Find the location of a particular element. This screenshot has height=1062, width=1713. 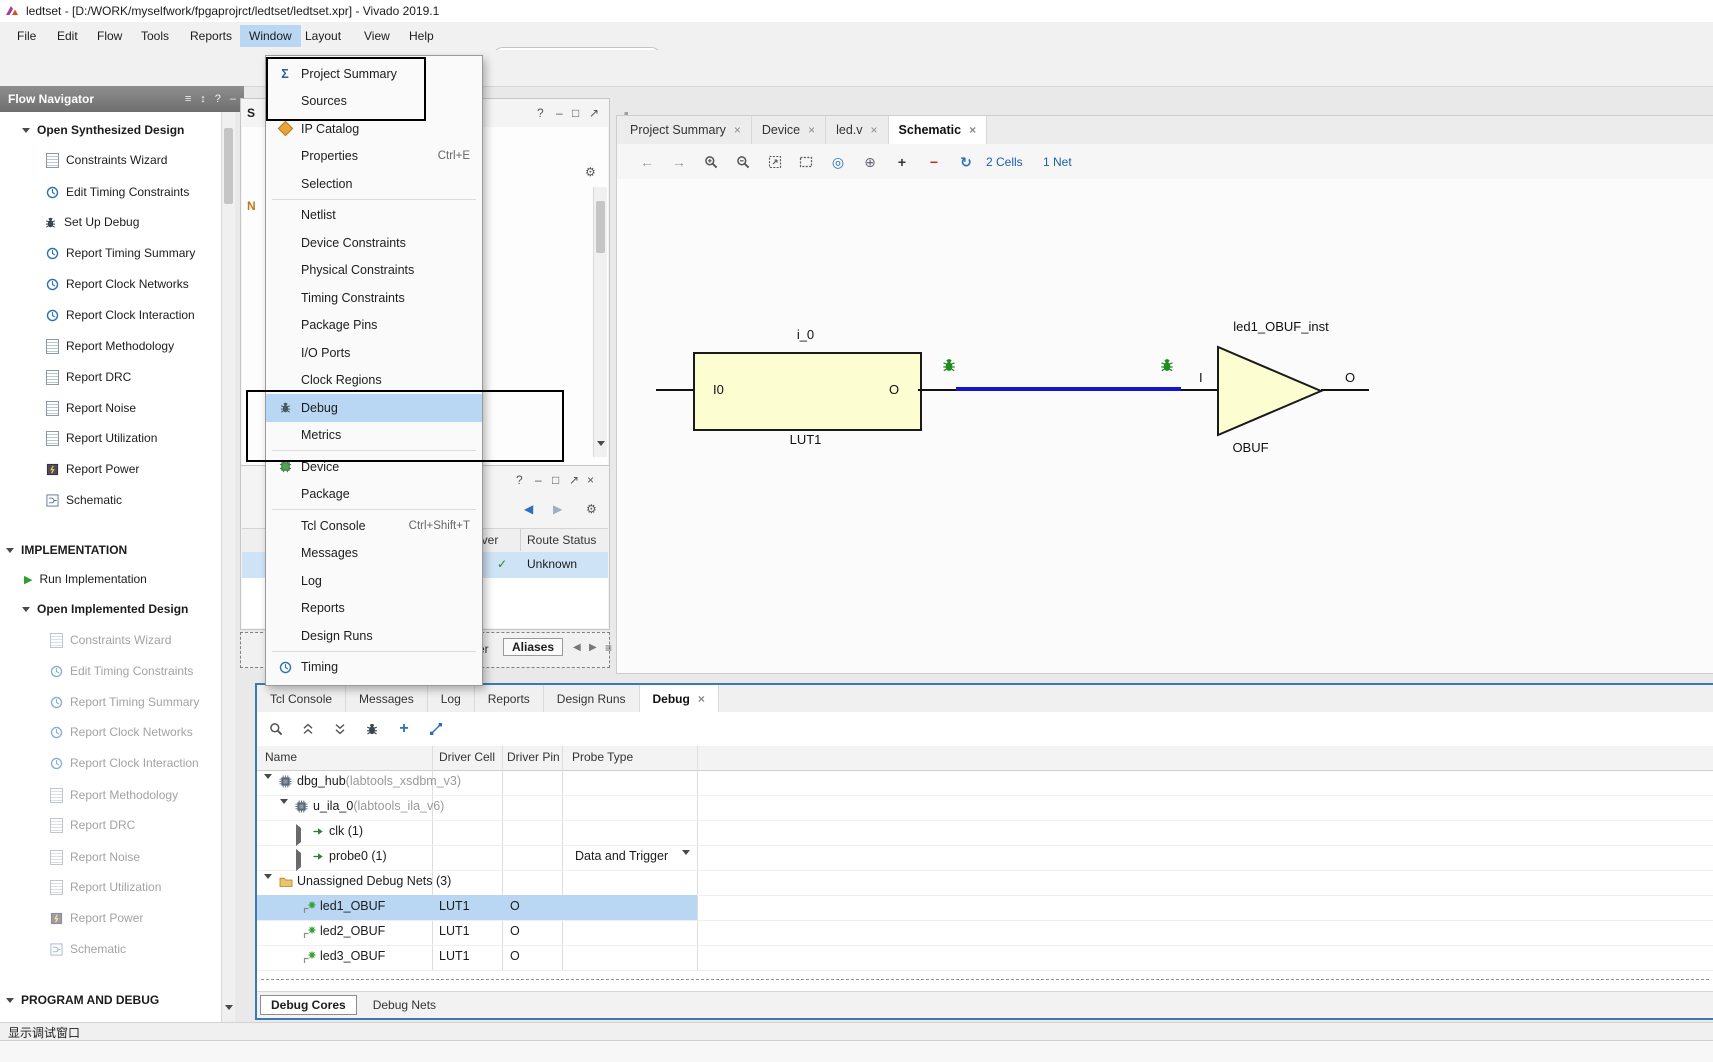

menu-file: File is located at coordinates (26, 36).